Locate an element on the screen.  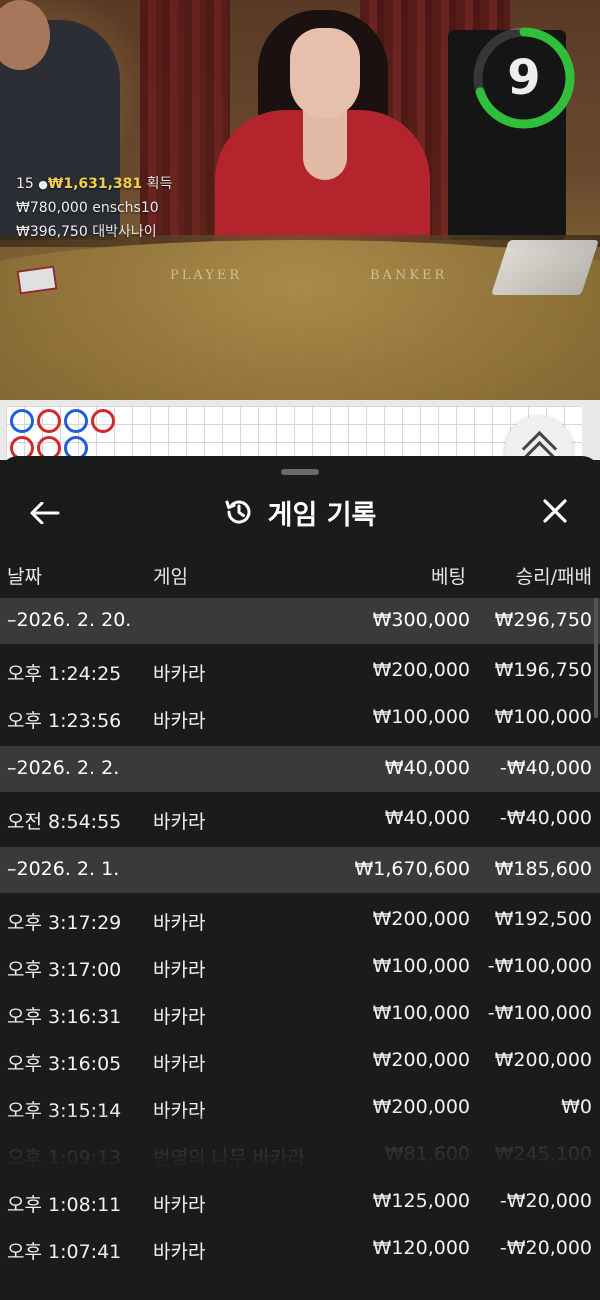
sheet-drag-handle is located at coordinates (300, 472).